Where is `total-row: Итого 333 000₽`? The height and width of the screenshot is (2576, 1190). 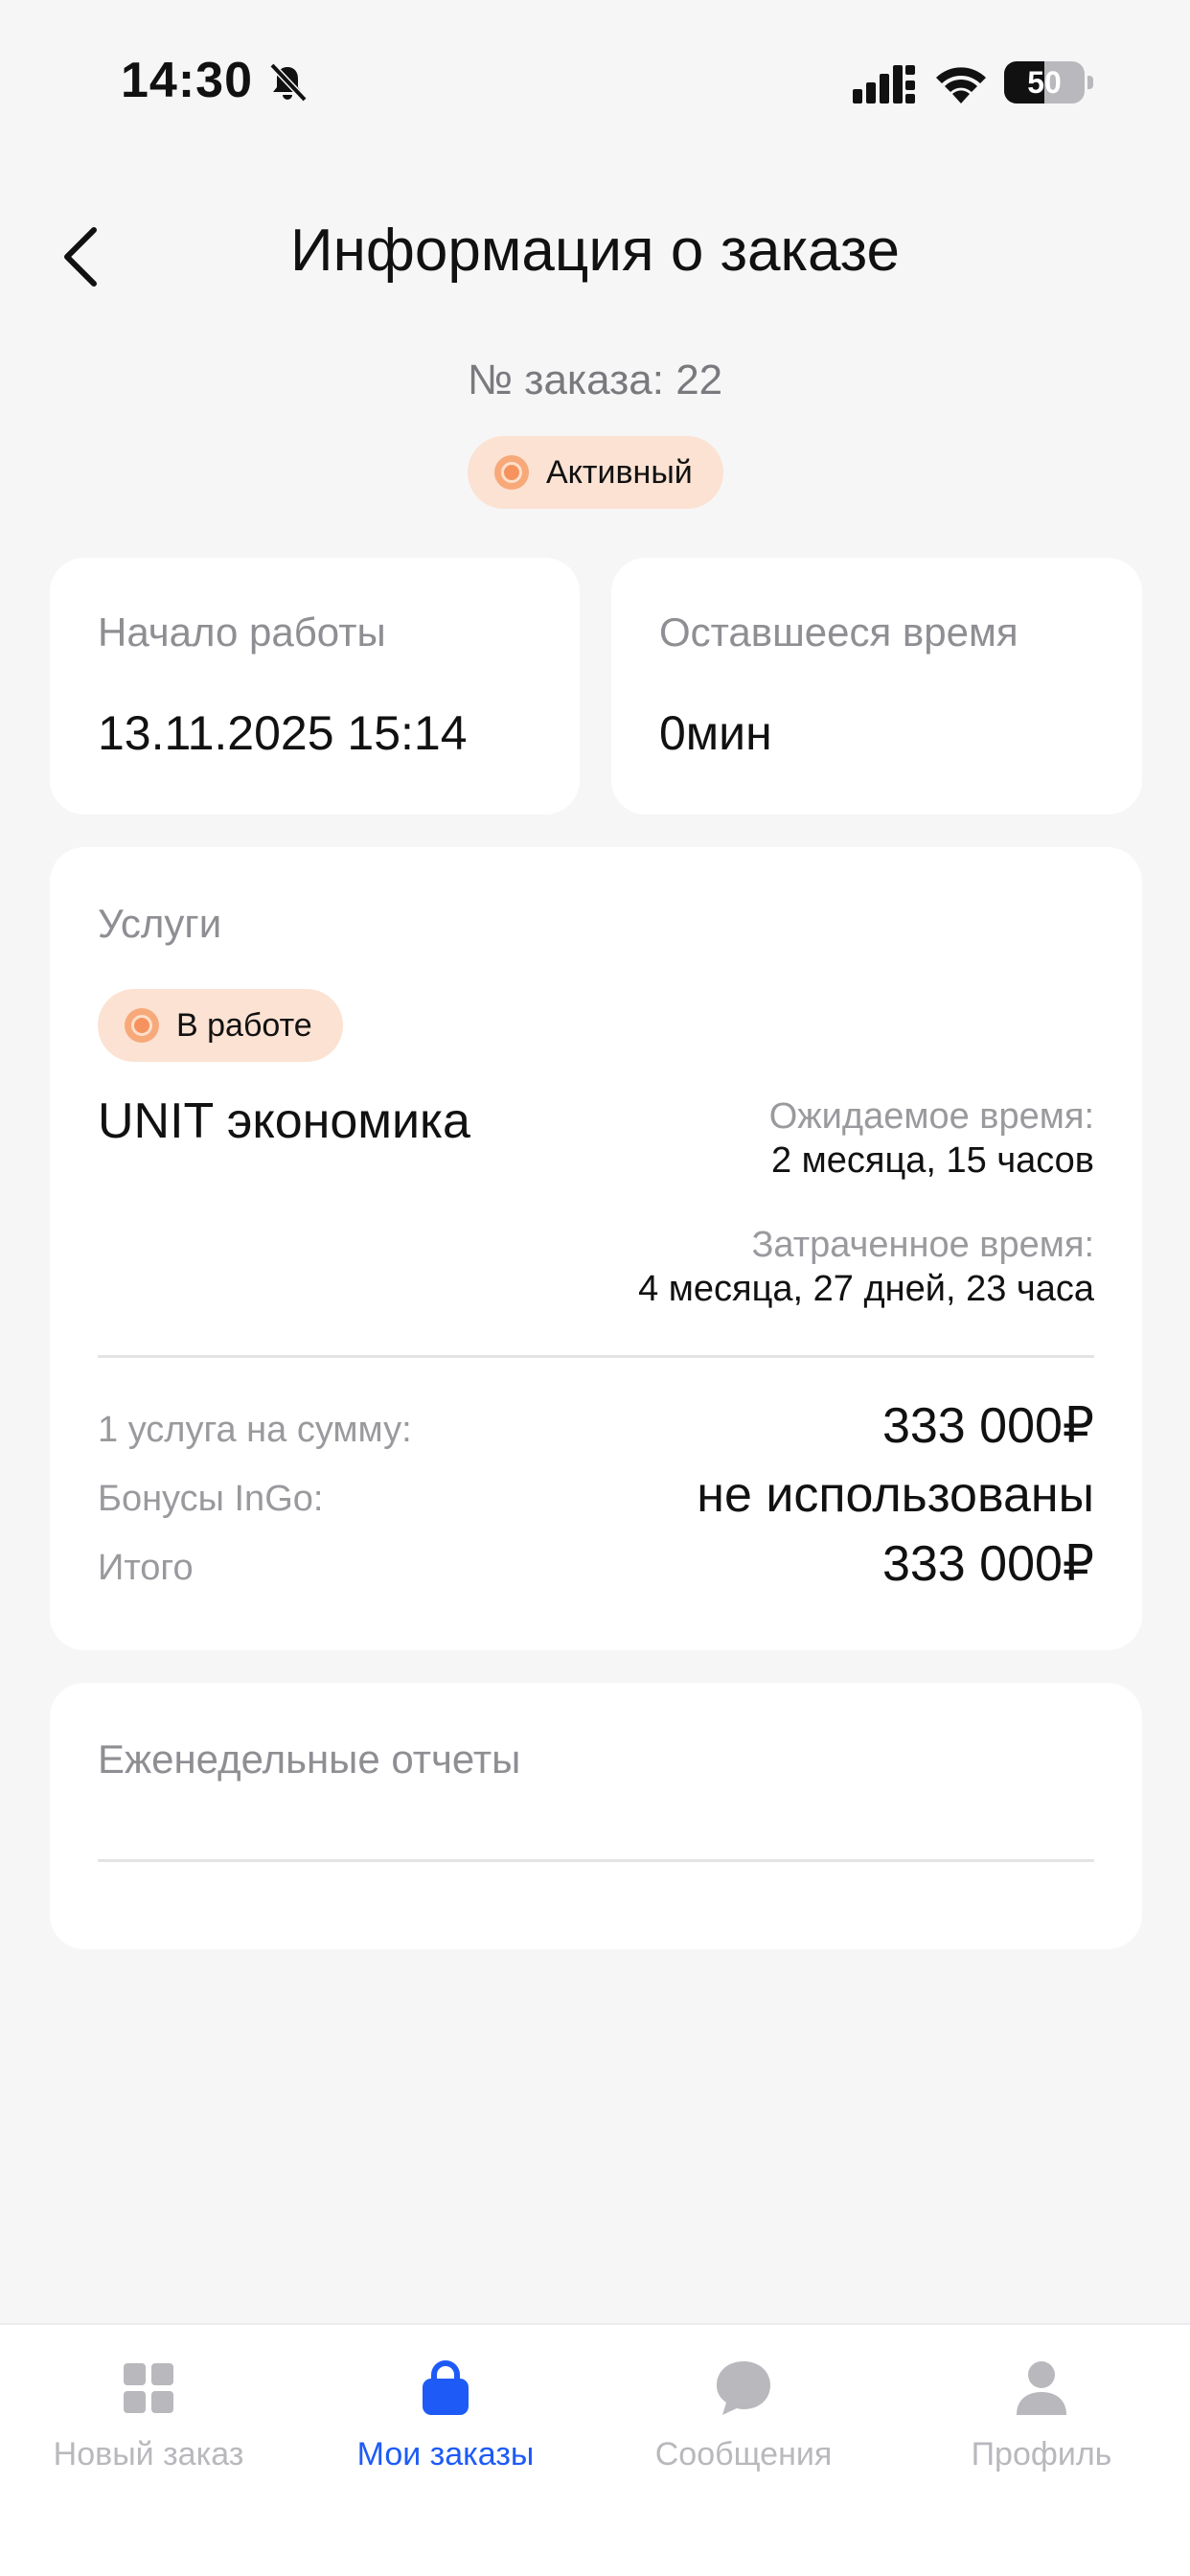 total-row: Итого 333 000₽ is located at coordinates (596, 1563).